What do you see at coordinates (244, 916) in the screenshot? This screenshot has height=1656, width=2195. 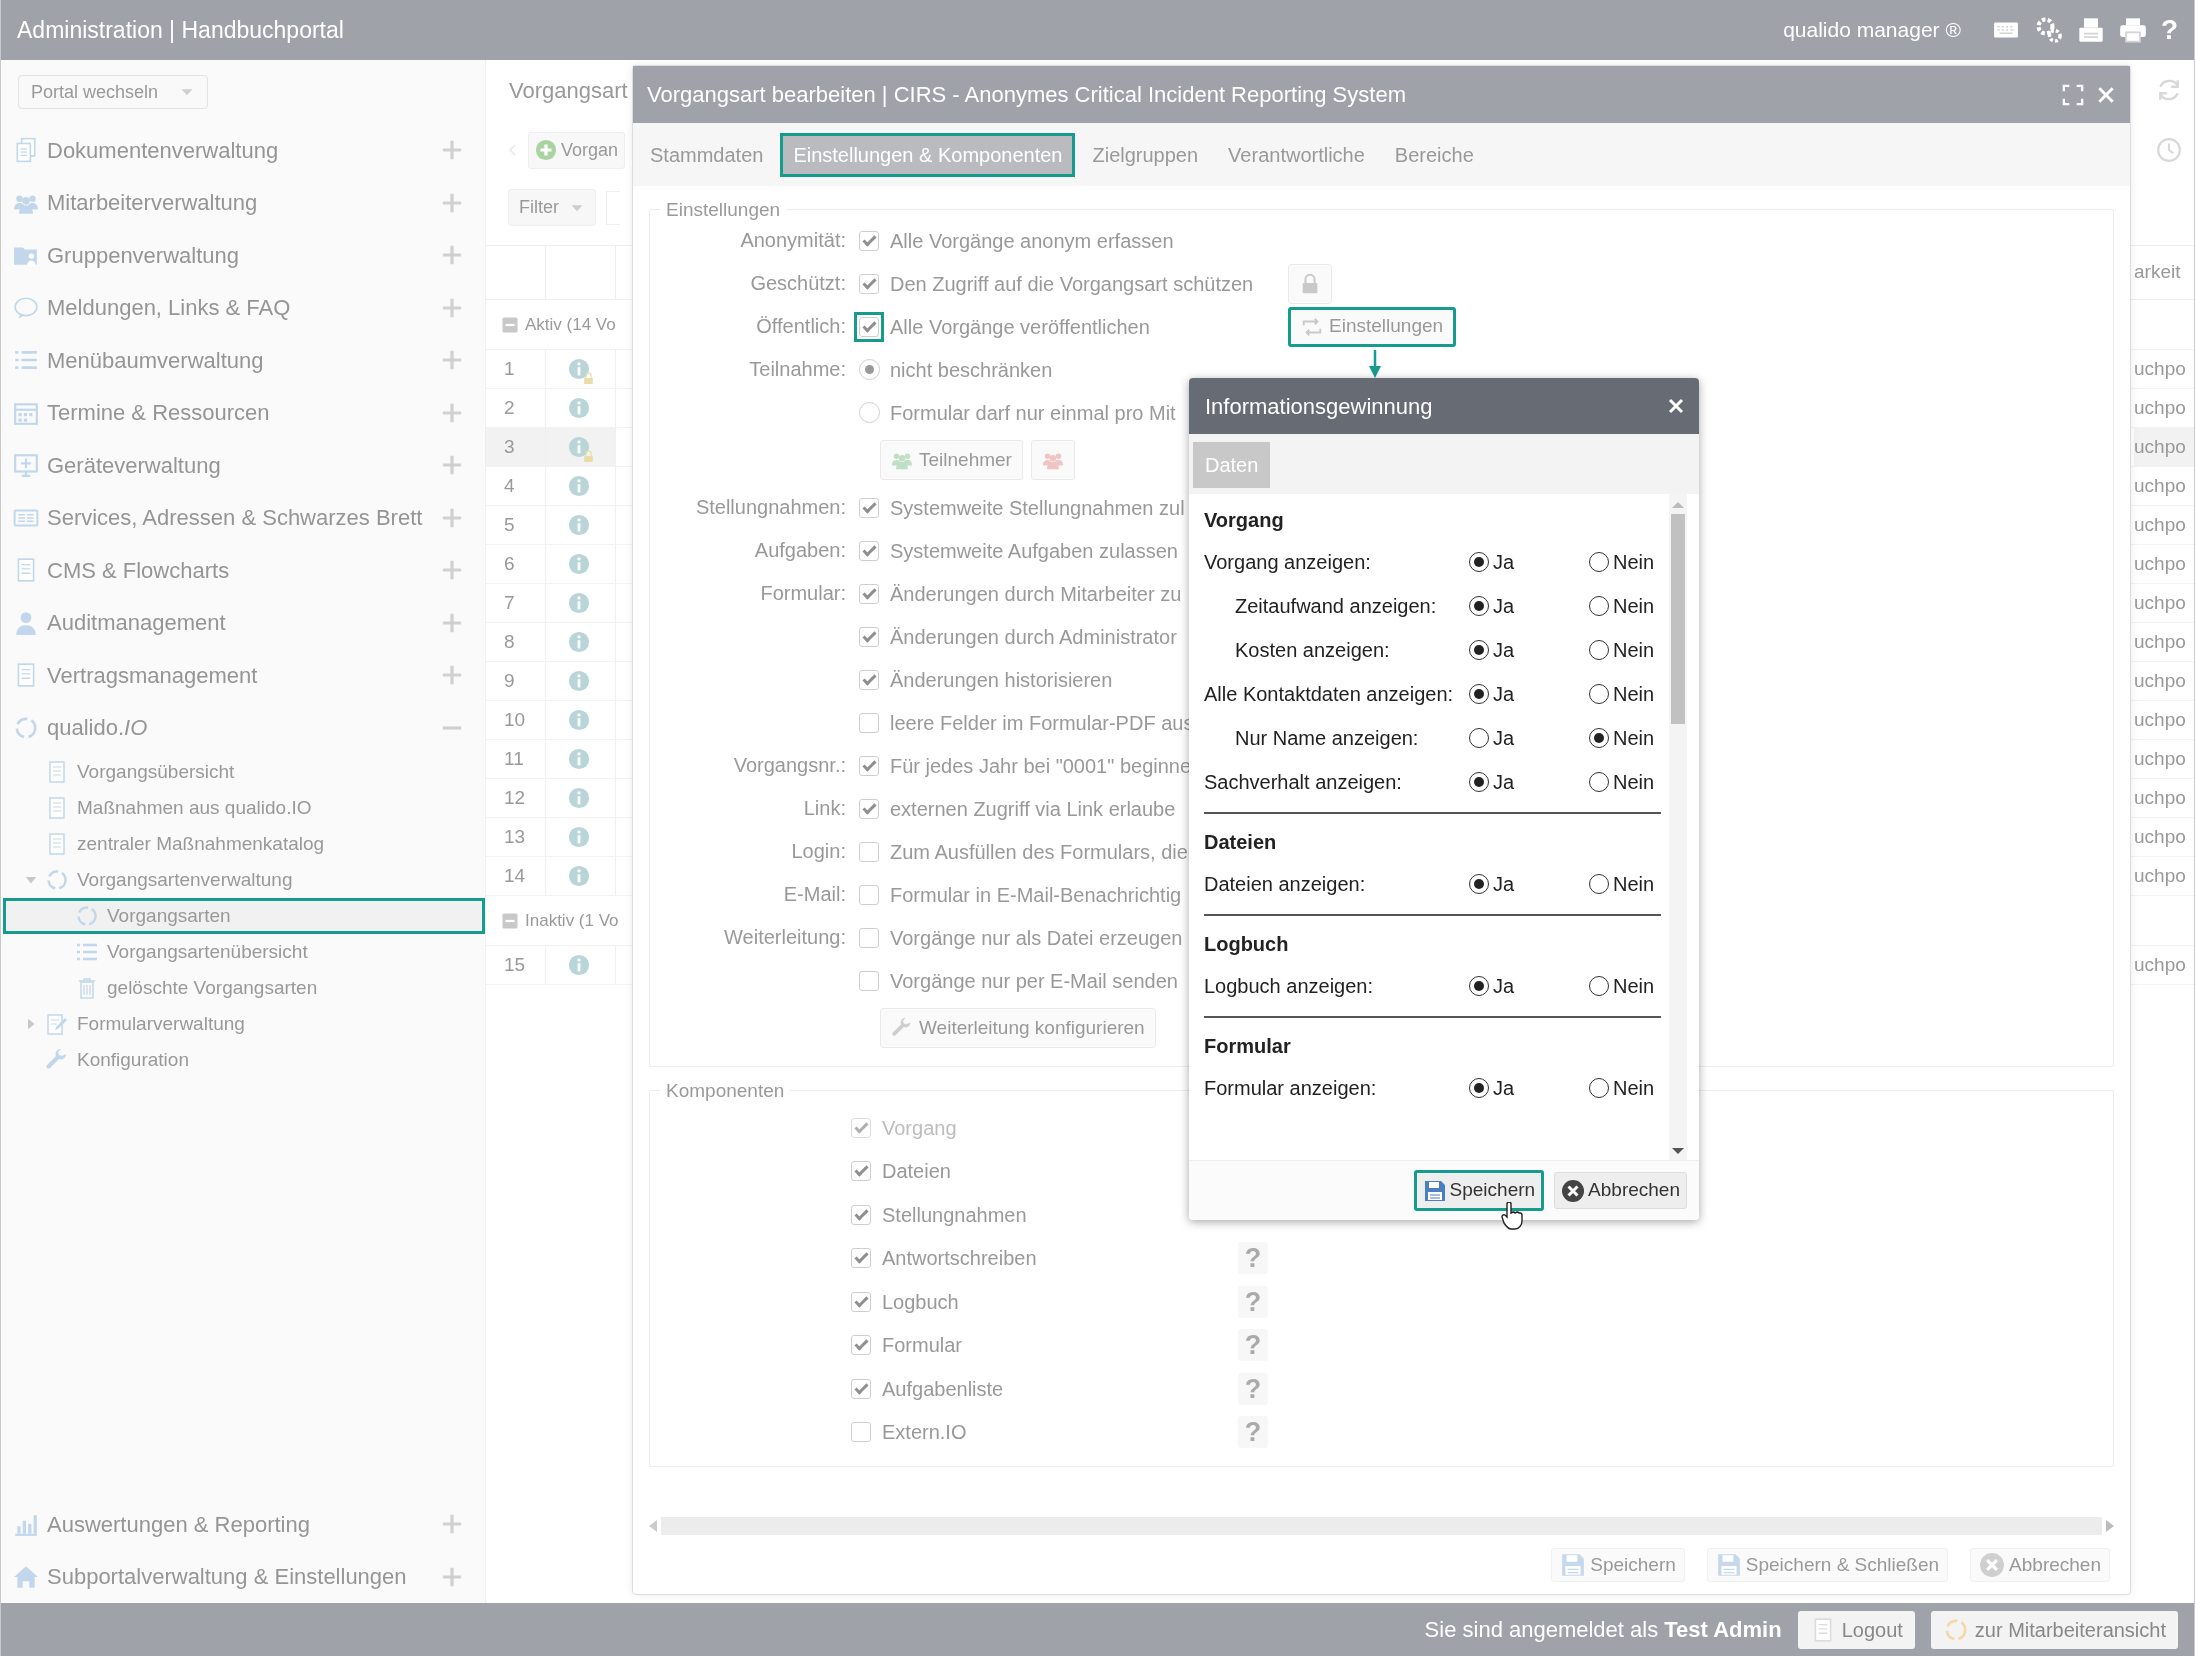 I see `tree-item: Vorgangsarten` at bounding box center [244, 916].